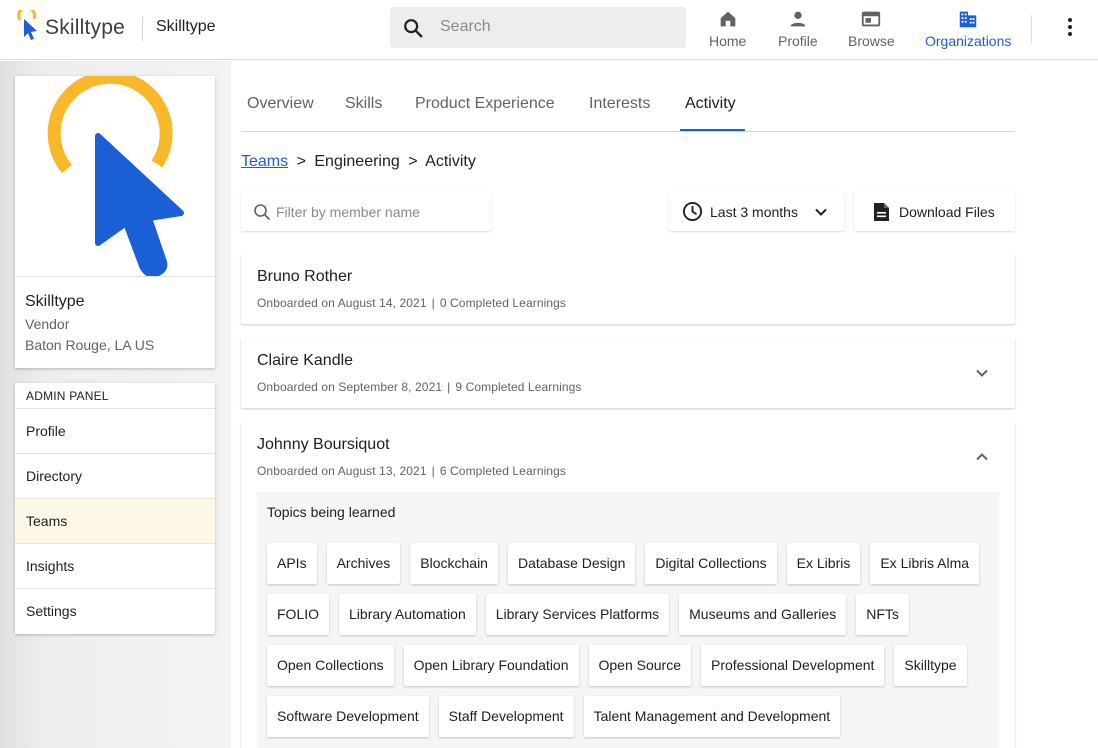  I want to click on topic-chip: Ex Libris Alma, so click(925, 563).